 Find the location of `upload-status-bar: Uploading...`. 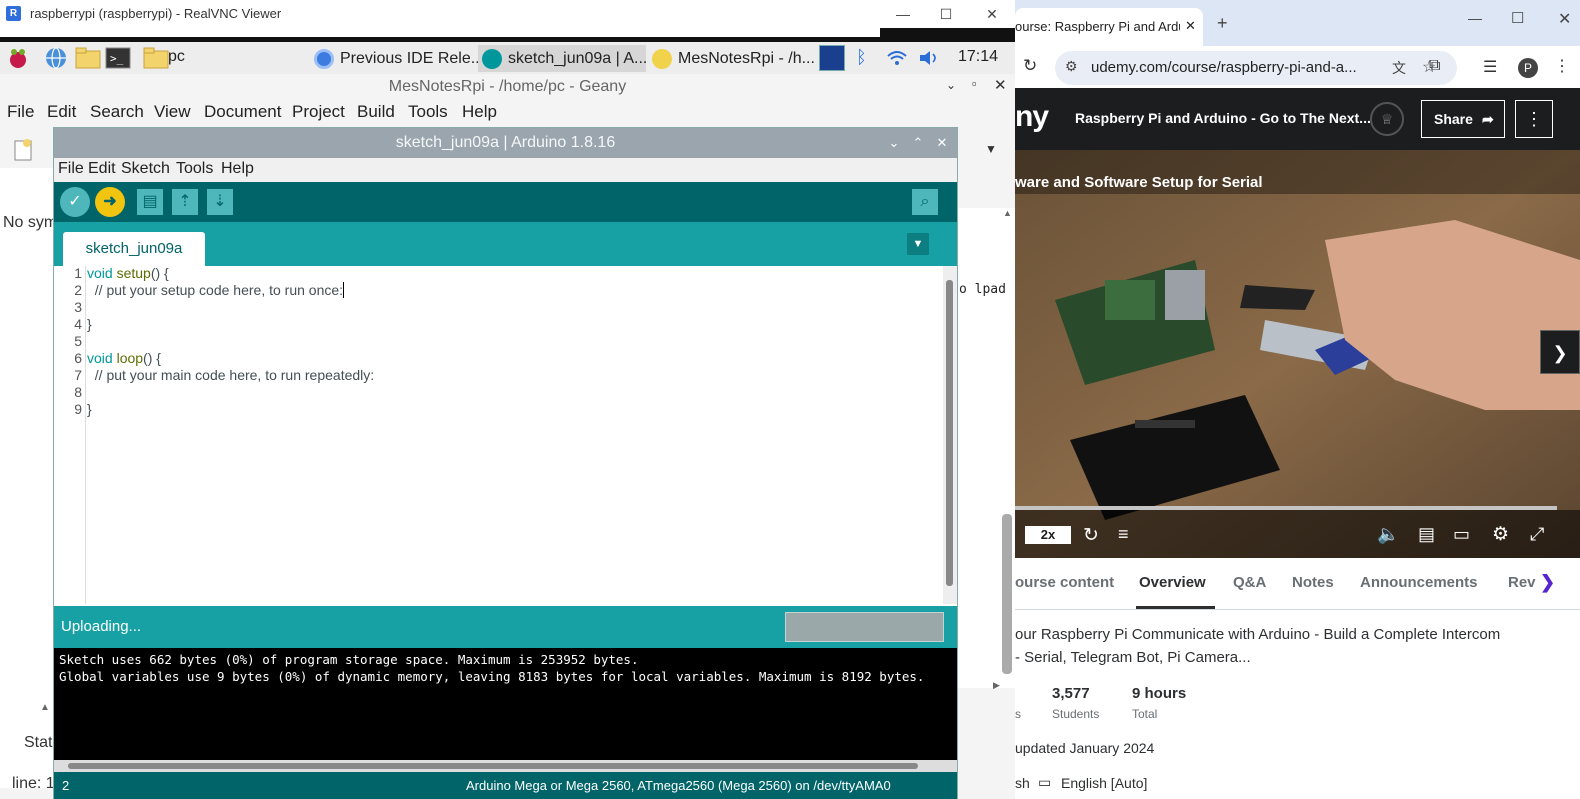

upload-status-bar: Uploading... is located at coordinates (505, 627).